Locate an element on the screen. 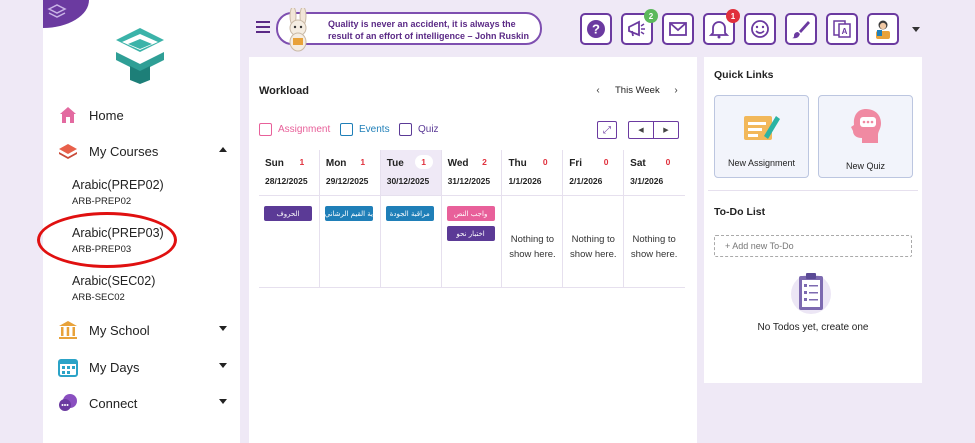 The image size is (975, 443). language-button: A is located at coordinates (842, 29).